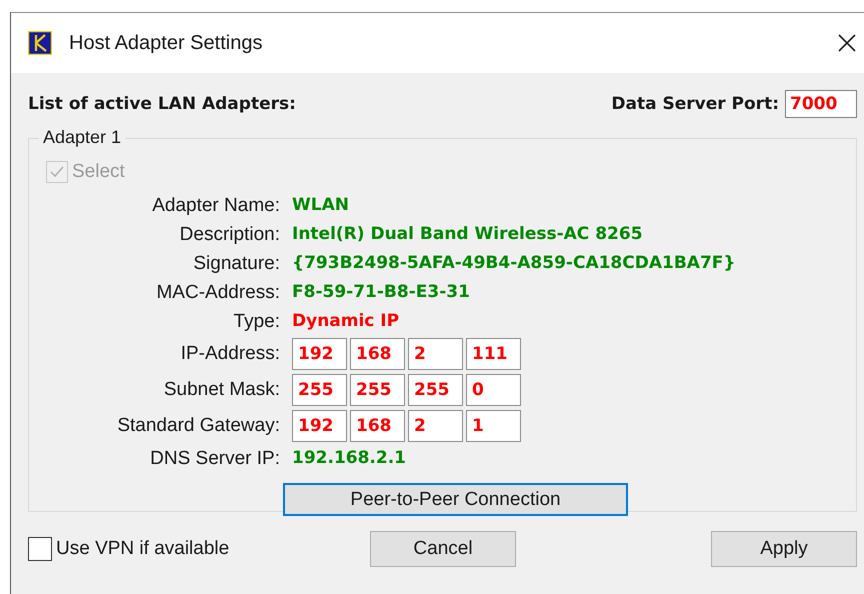  What do you see at coordinates (257, 322) in the screenshot?
I see `field-label: Type:` at bounding box center [257, 322].